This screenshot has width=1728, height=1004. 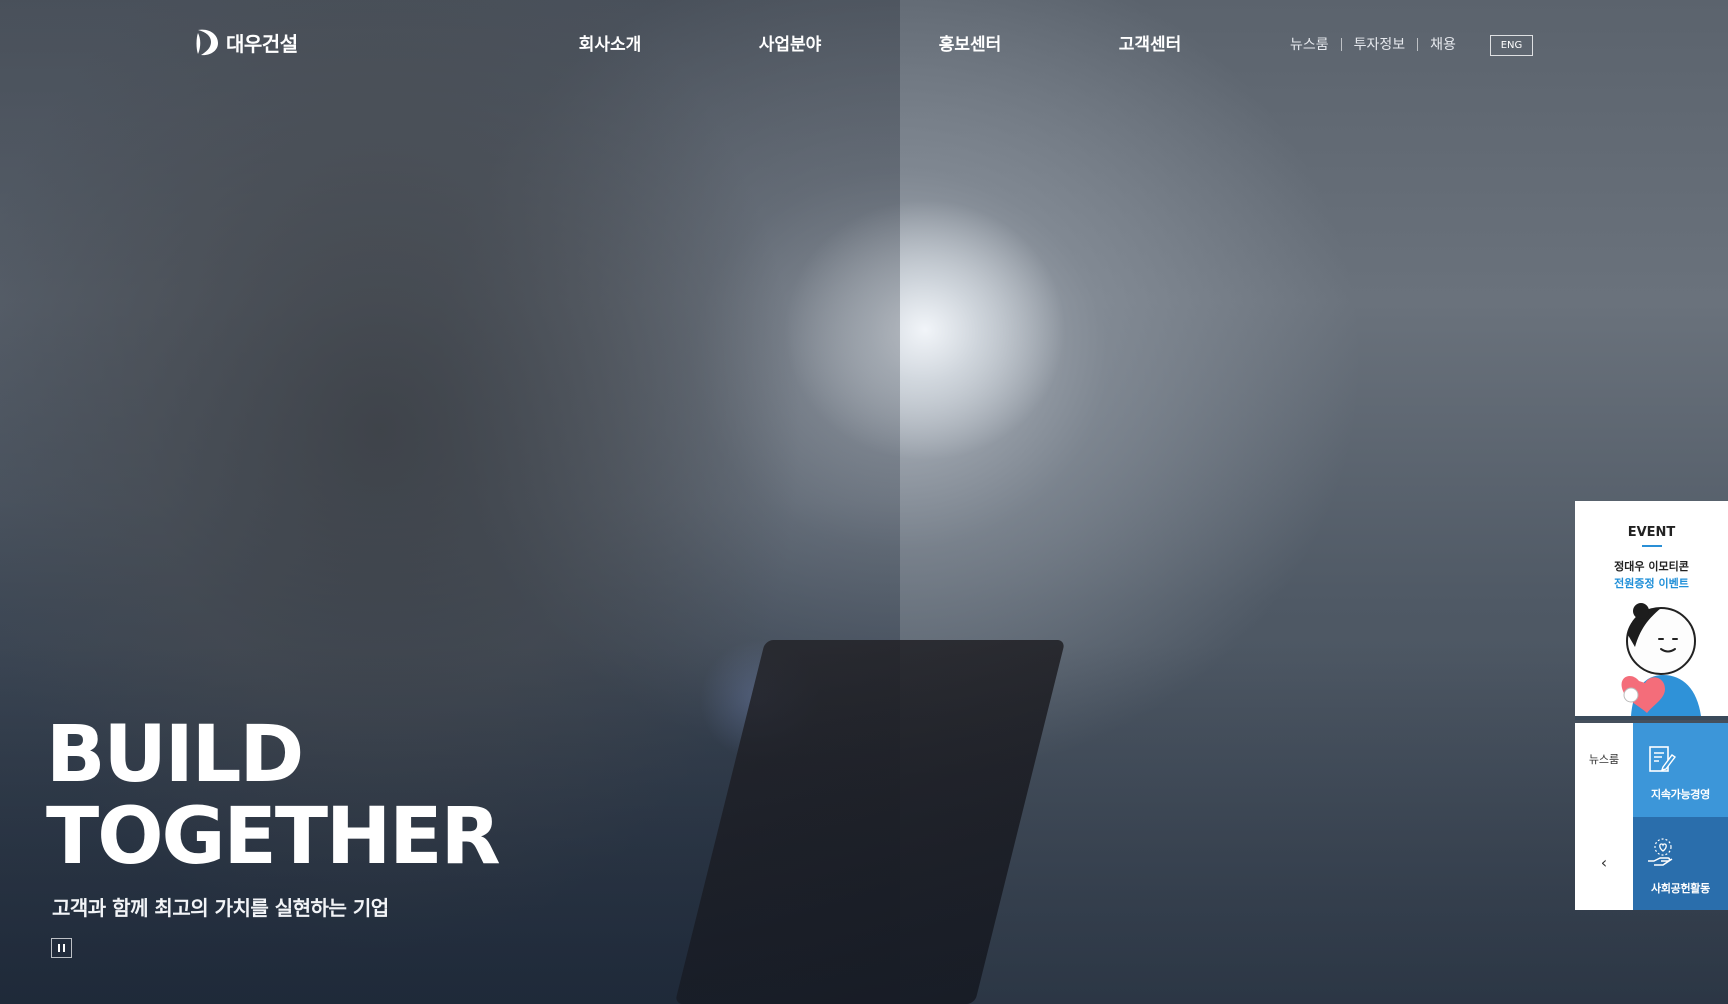 What do you see at coordinates (1651, 583) in the screenshot?
I see `event-text-line2: 전원증정 이벤트` at bounding box center [1651, 583].